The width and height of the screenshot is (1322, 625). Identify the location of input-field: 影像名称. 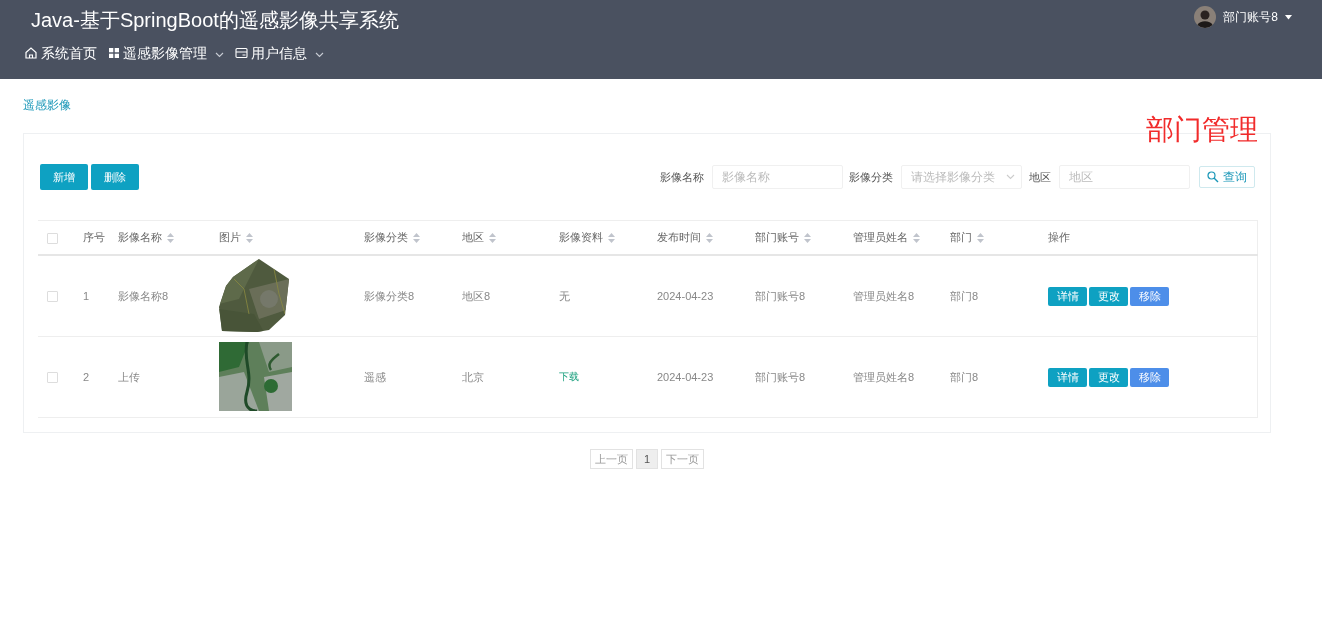
(777, 177).